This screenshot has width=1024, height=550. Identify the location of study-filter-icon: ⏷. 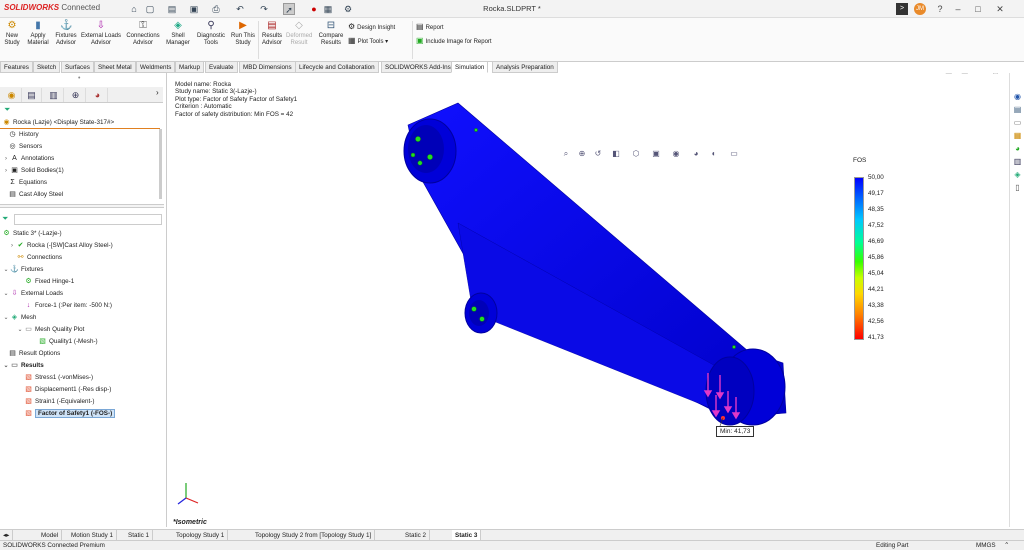
(5, 219).